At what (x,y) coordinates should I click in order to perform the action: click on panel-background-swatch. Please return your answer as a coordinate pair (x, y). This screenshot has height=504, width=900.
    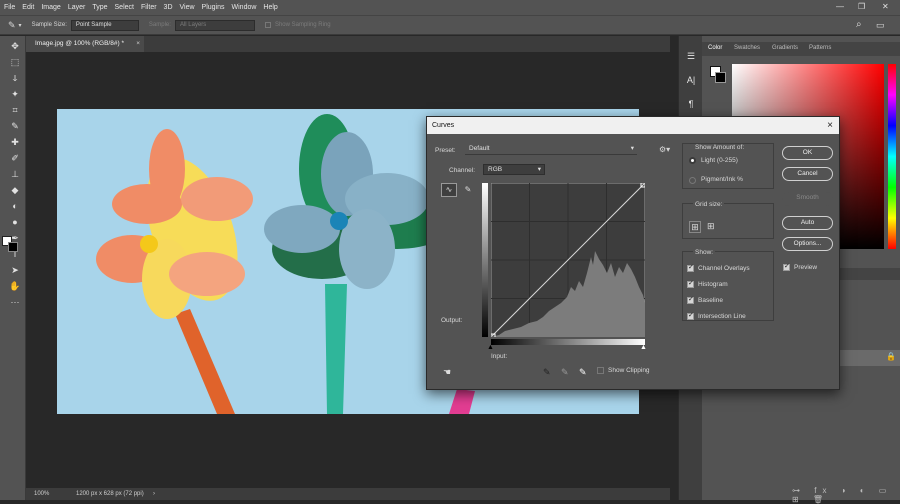
    Looking at the image, I should click on (720, 77).